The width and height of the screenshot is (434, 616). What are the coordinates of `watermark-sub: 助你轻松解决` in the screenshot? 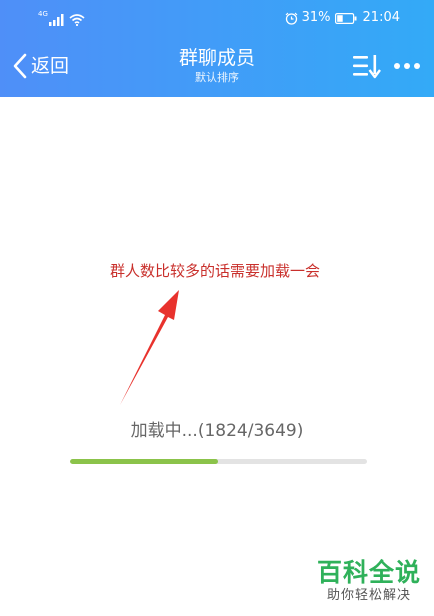 It's located at (368, 595).